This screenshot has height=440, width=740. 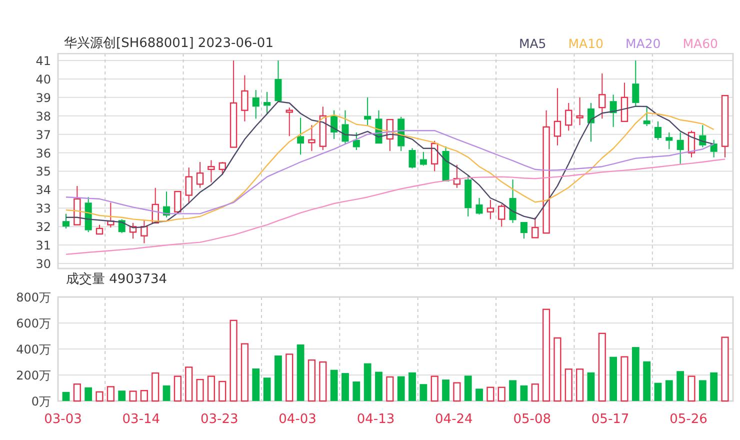 What do you see at coordinates (141, 419) in the screenshot?
I see `axis-tick-label: 03-14` at bounding box center [141, 419].